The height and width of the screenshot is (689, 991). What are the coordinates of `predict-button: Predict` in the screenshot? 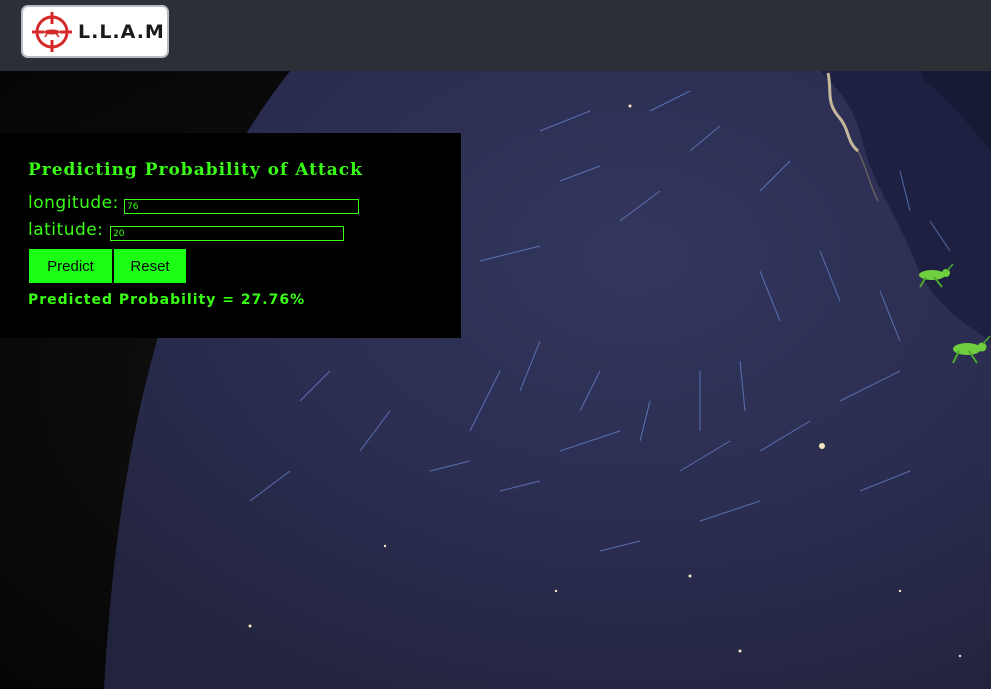 It's located at (70, 266).